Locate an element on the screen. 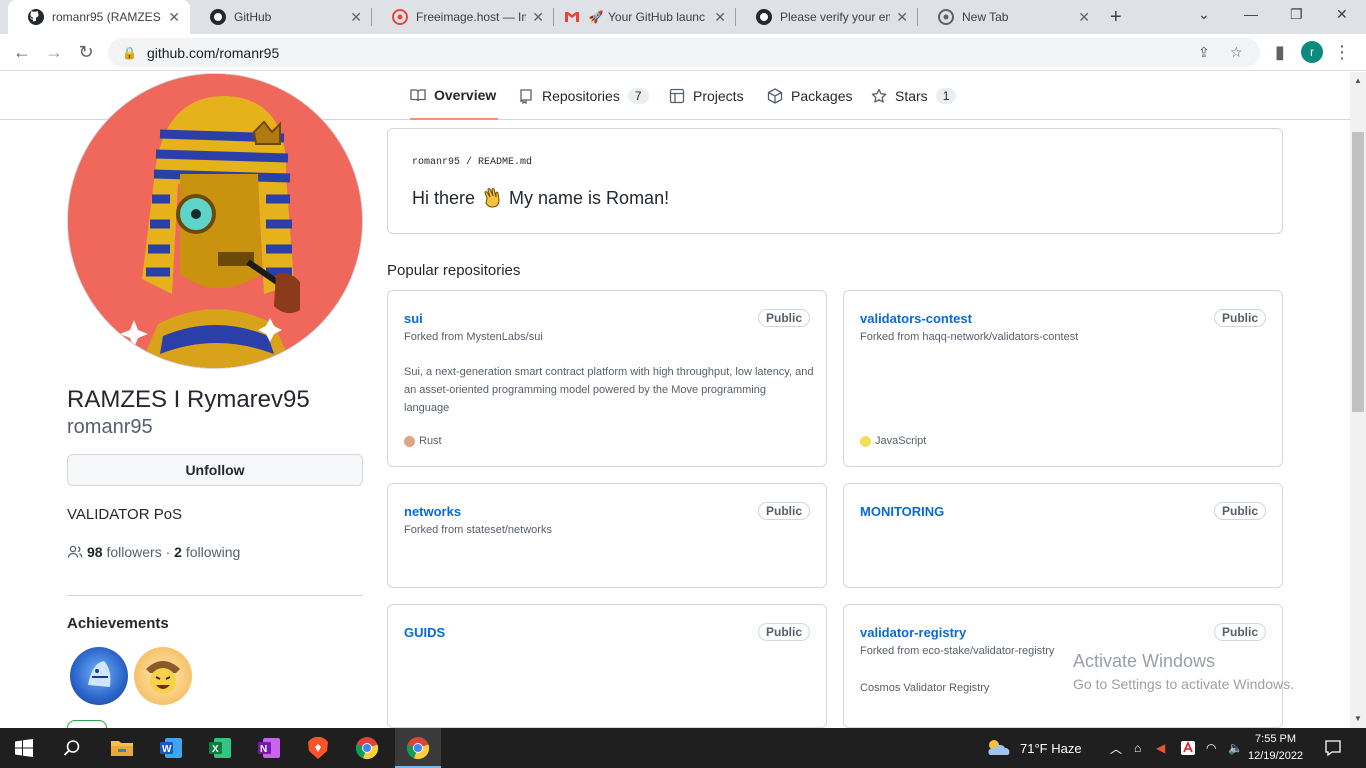  achievements-title: Achievements is located at coordinates (118, 623).